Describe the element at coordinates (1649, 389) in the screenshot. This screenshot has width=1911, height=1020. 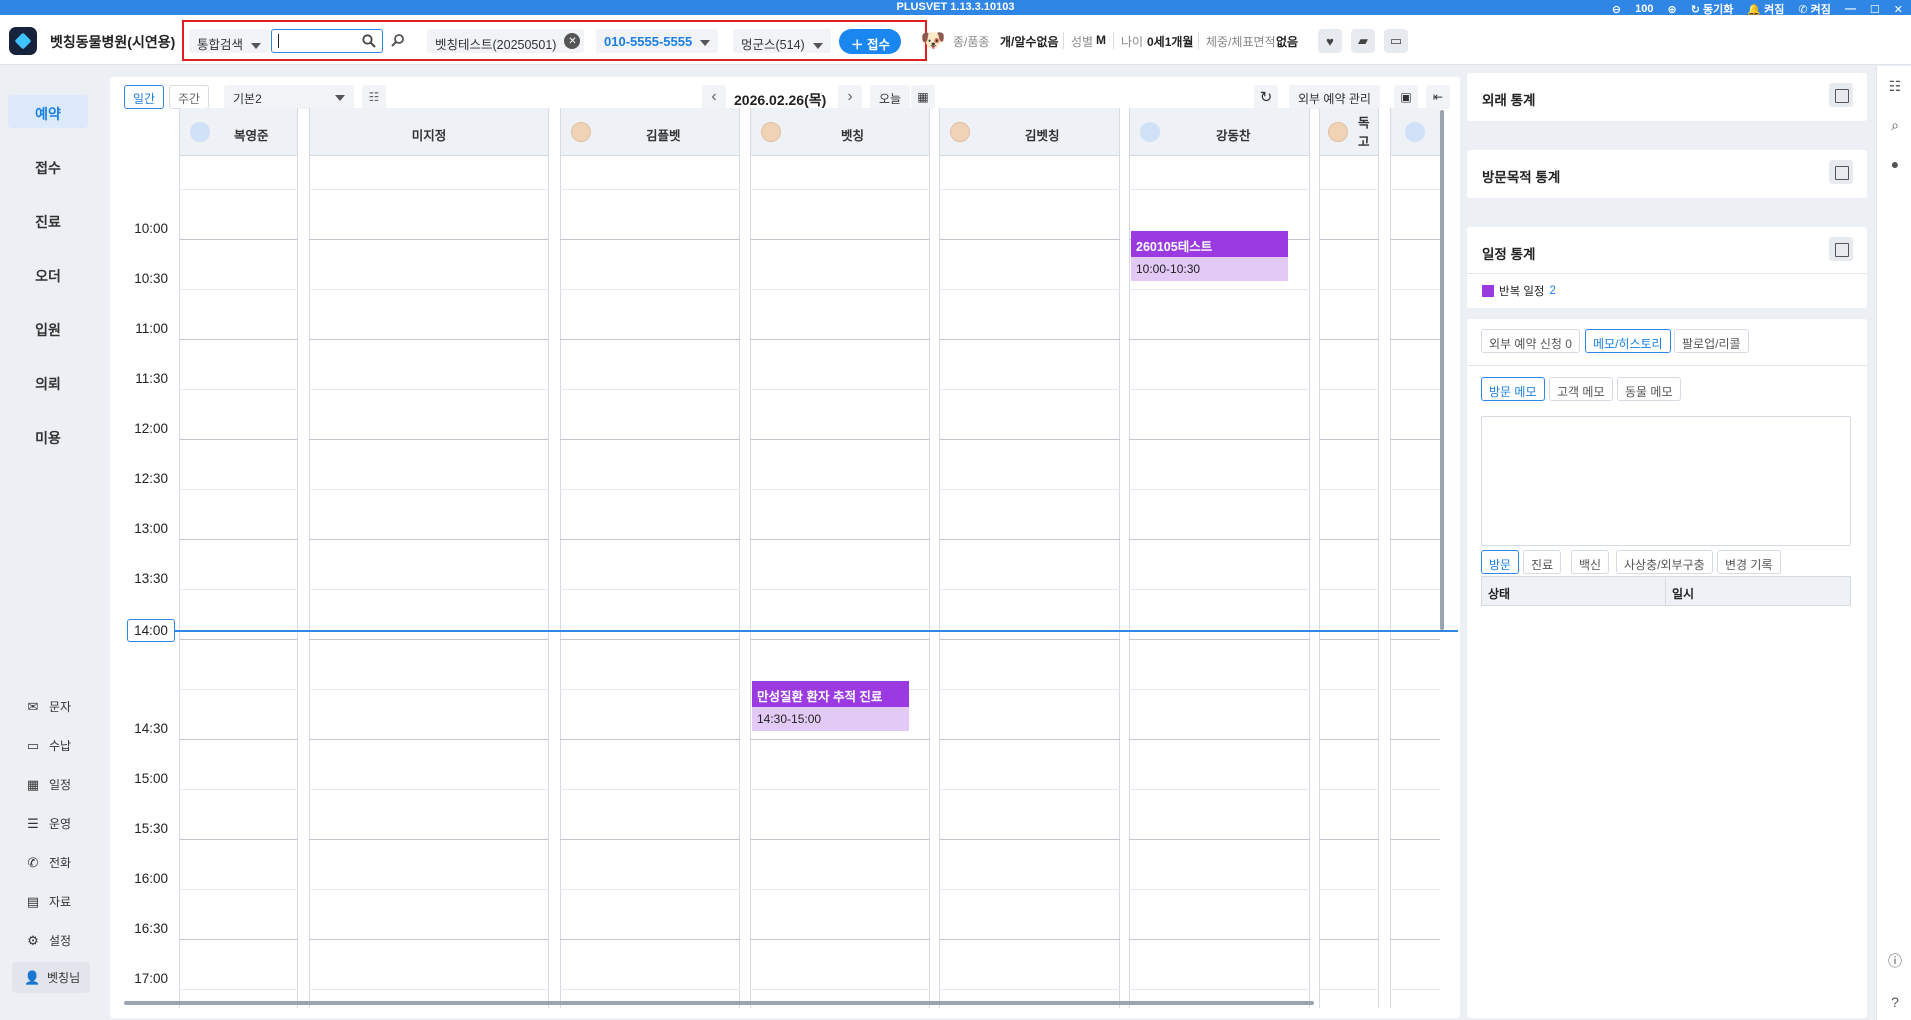
I see `tab-animal-memo: 동물 메모` at that location.